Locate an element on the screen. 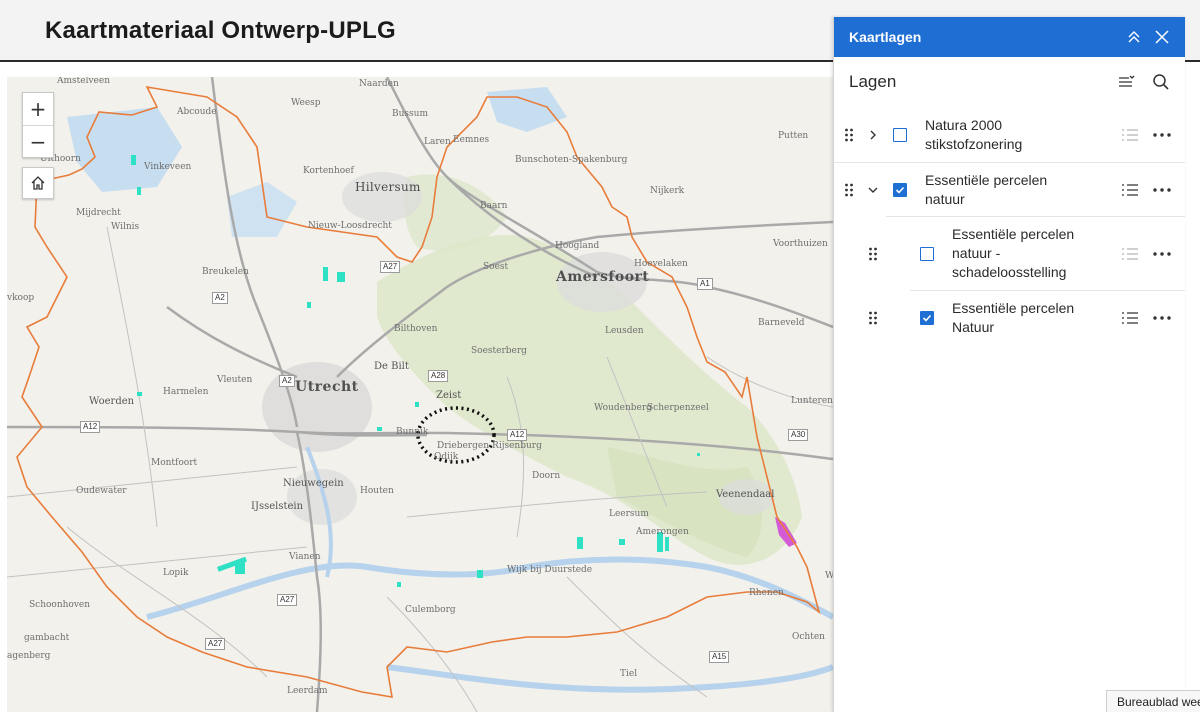  place-label: Tiel is located at coordinates (629, 674).